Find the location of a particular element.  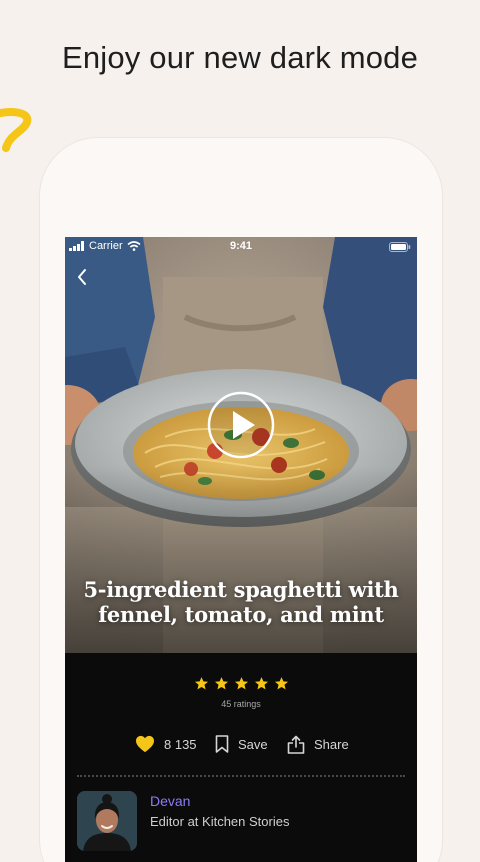

play-video-button is located at coordinates (241, 425).